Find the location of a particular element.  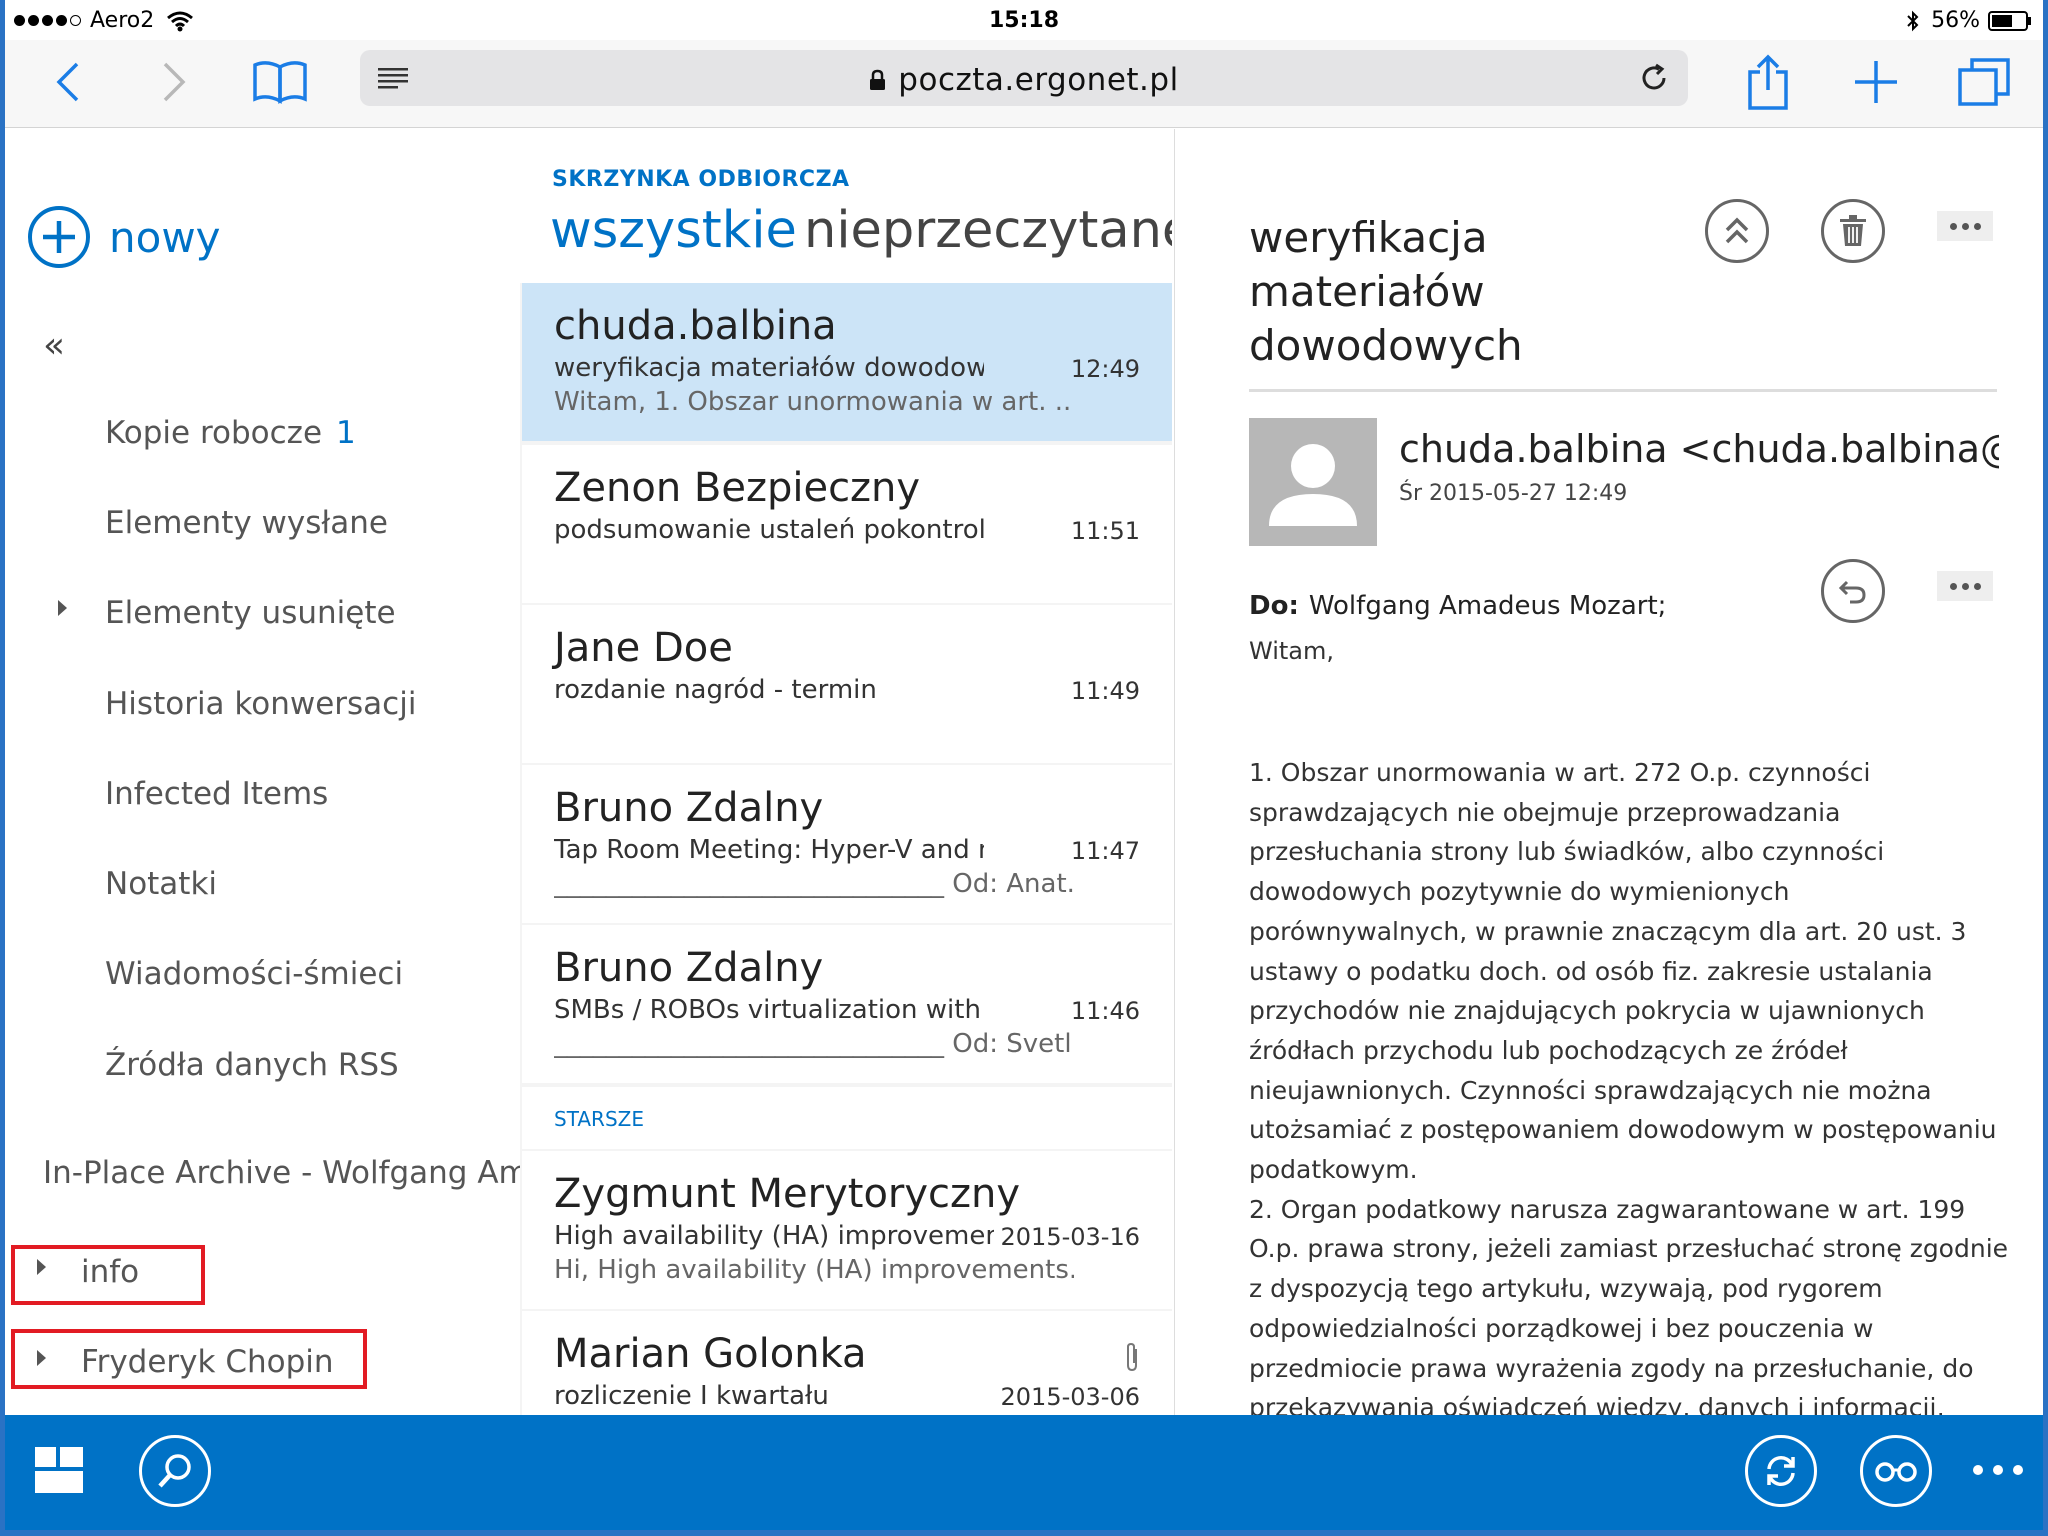

address-bar: poczta.ergonet.pl is located at coordinates (1024, 78).